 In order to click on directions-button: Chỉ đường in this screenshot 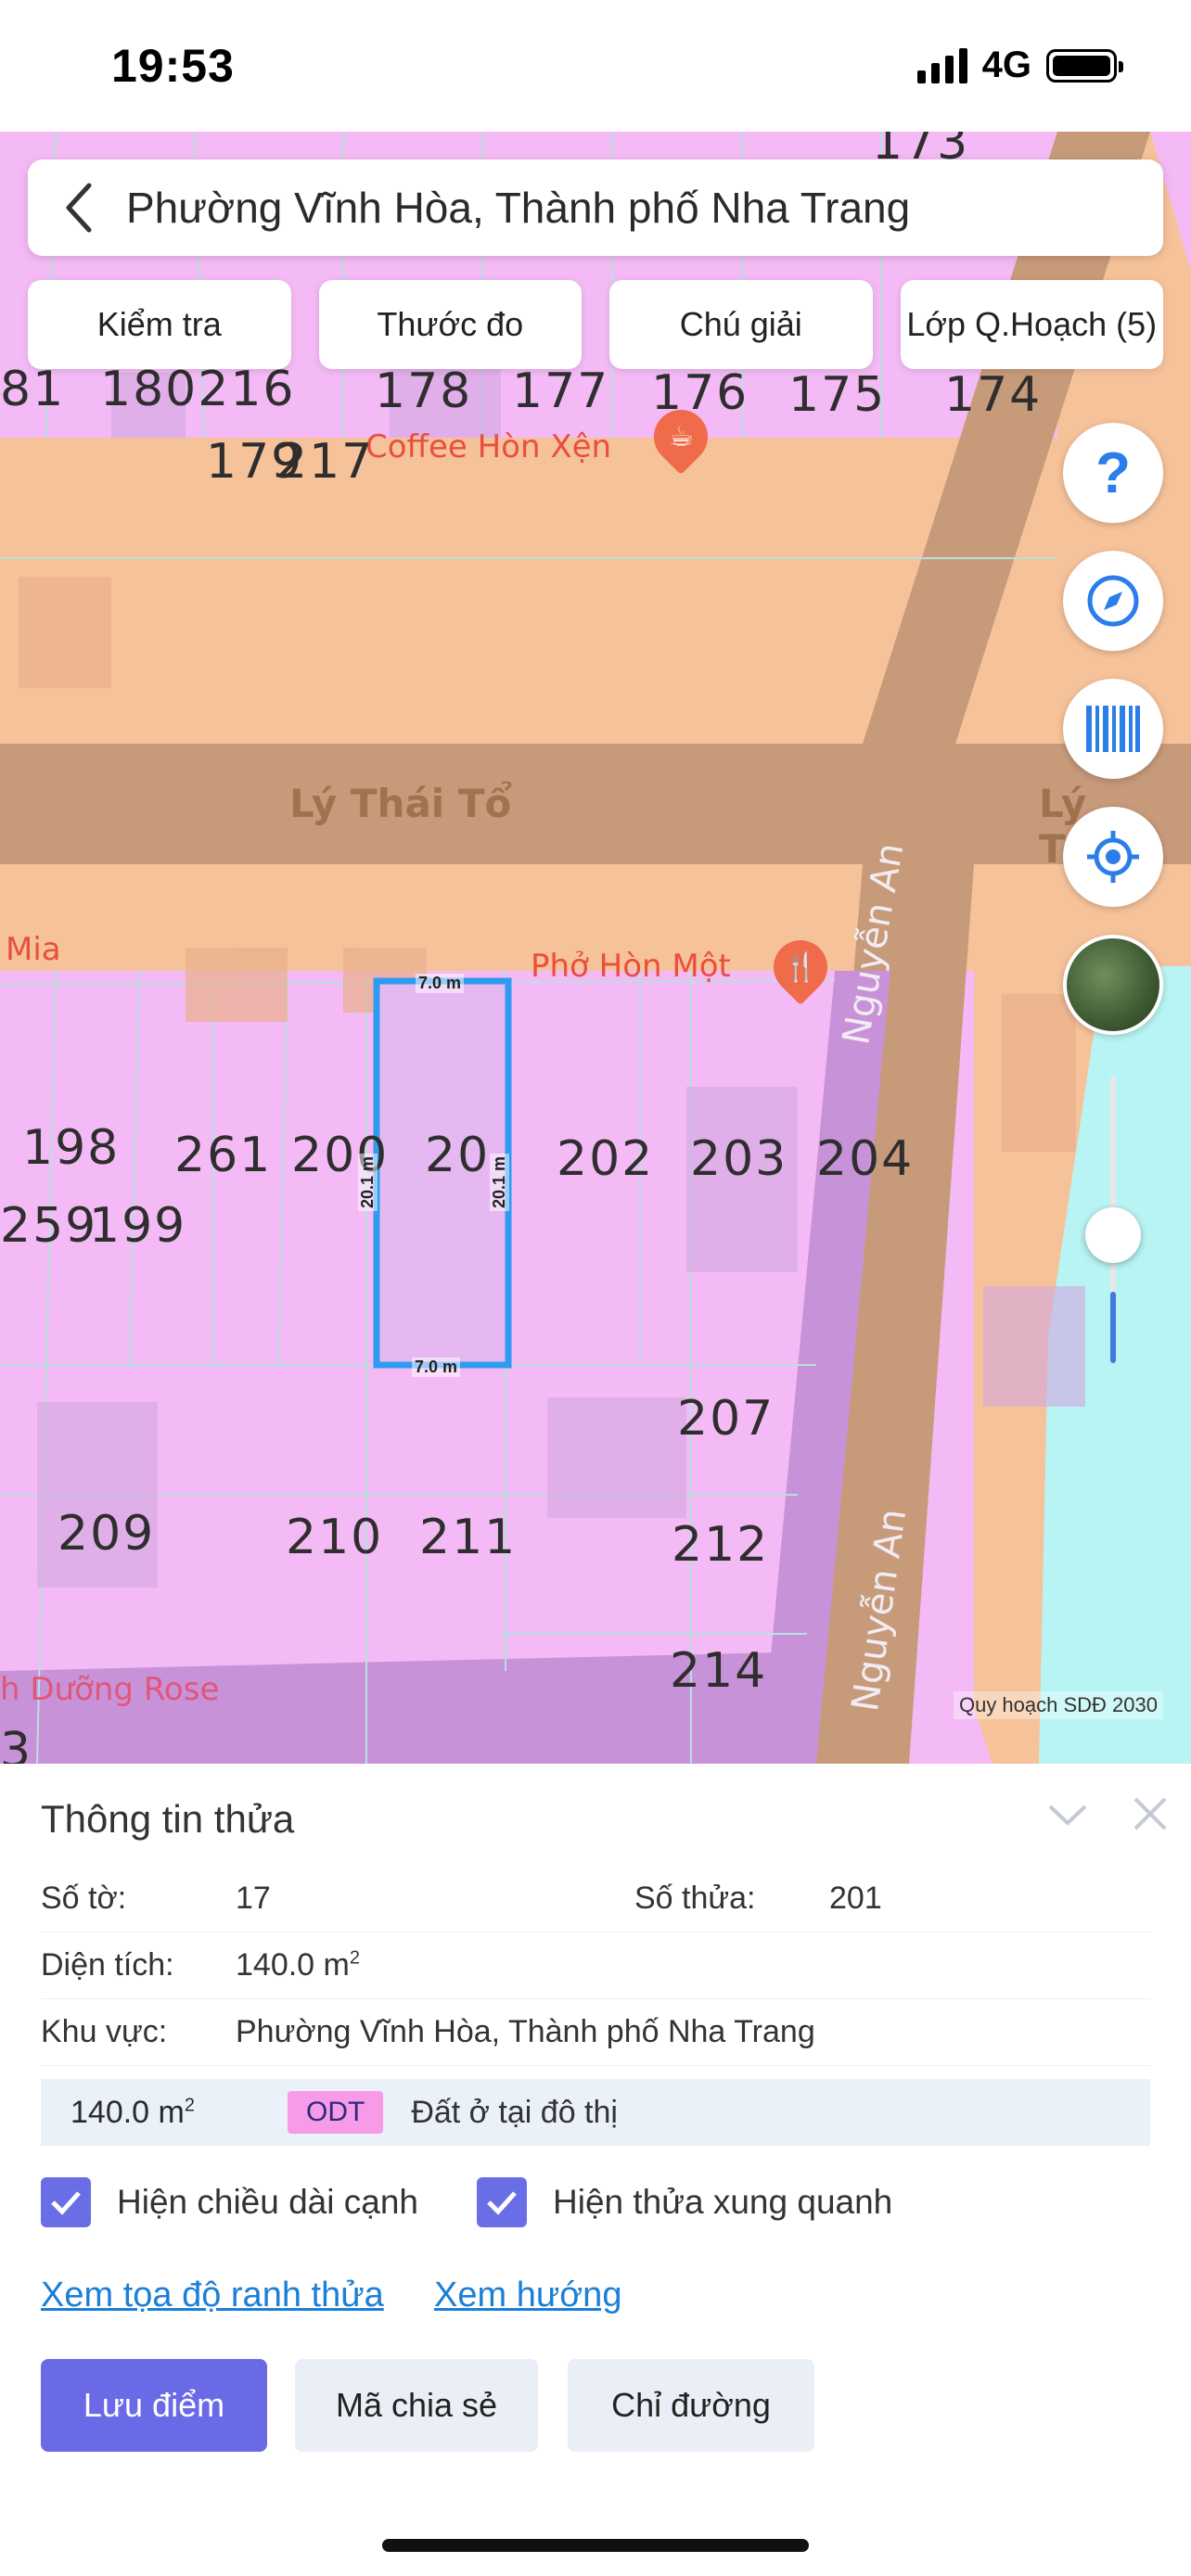, I will do `click(691, 2406)`.